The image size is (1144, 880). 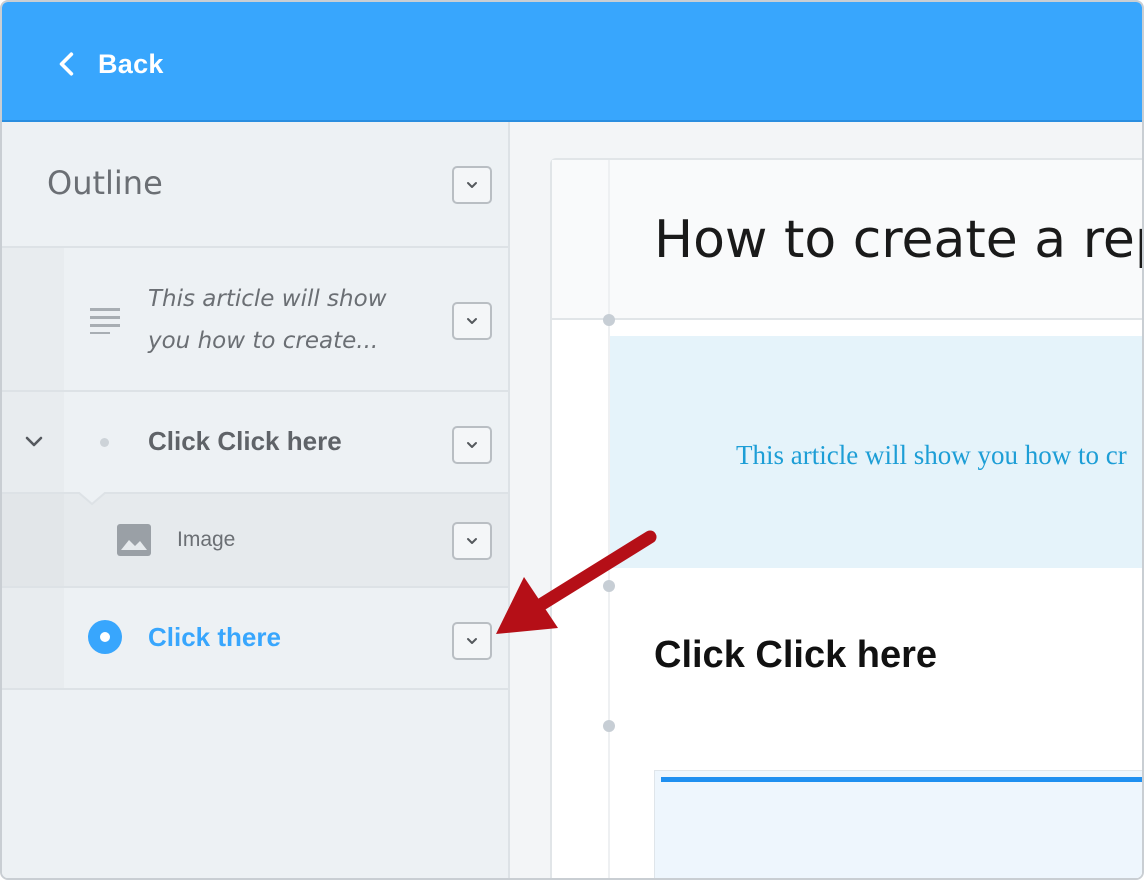 I want to click on outline-item-step-1: Click Click here, so click(x=255, y=443).